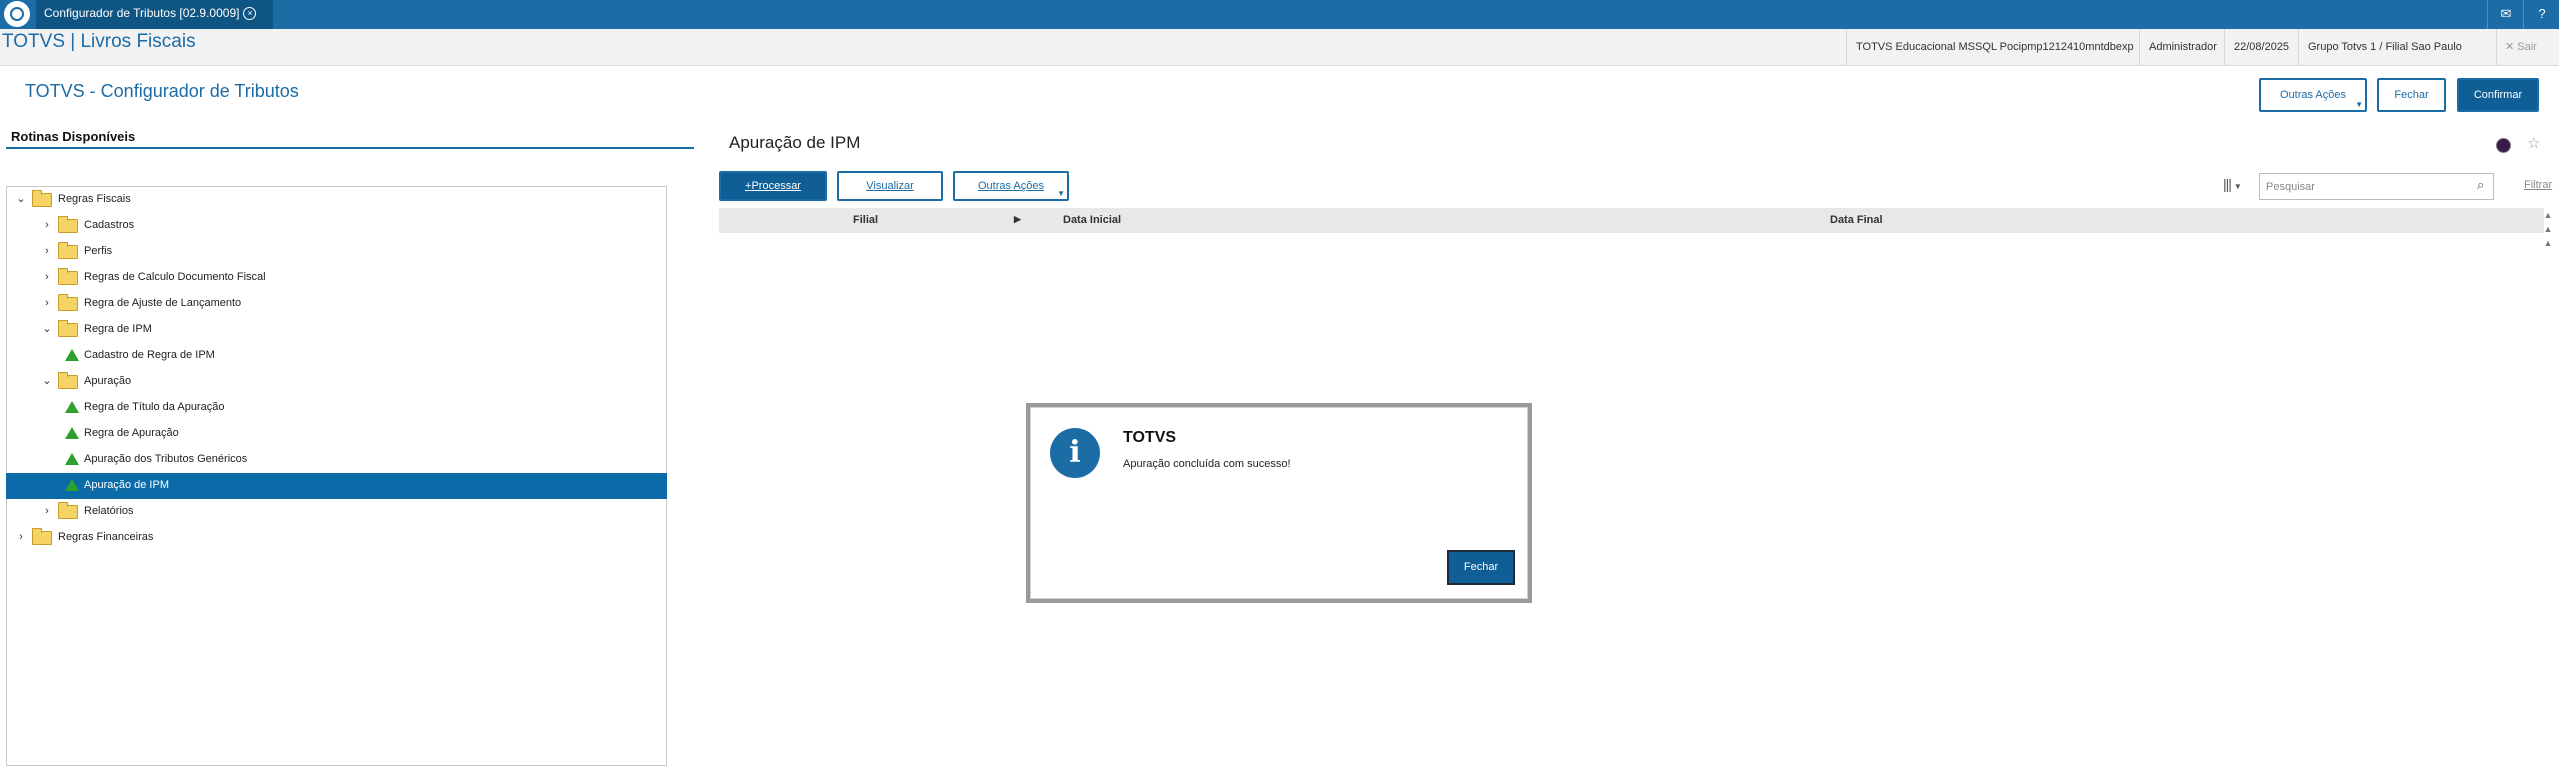 The image size is (2559, 766). What do you see at coordinates (2503, 145) in the screenshot?
I see `status-dot-icon` at bounding box center [2503, 145].